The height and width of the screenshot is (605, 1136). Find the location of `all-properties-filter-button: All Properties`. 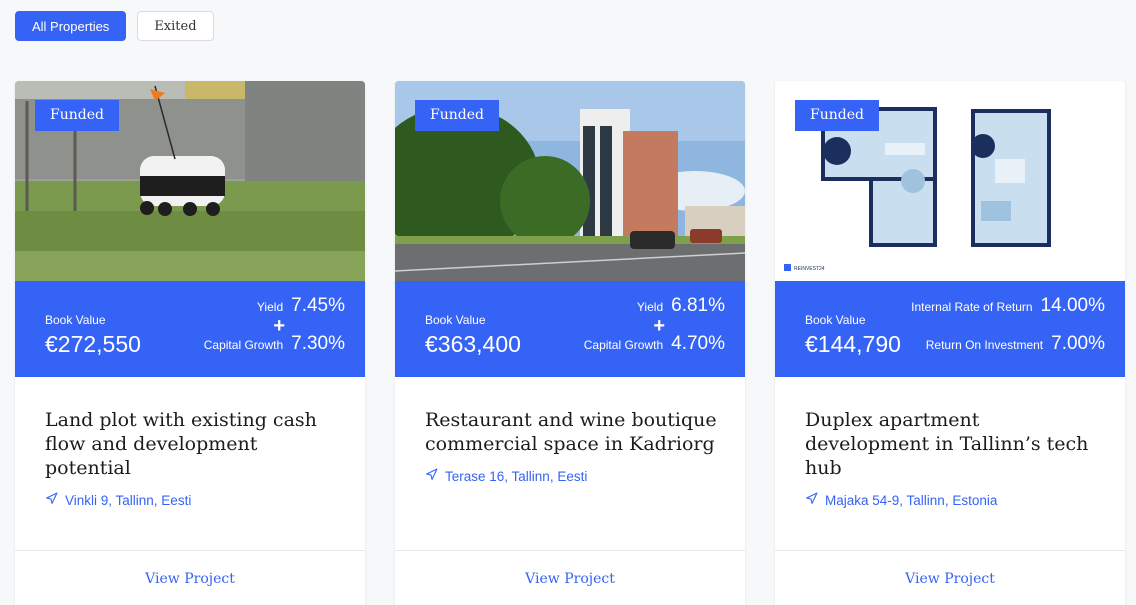

all-properties-filter-button: All Properties is located at coordinates (71, 26).